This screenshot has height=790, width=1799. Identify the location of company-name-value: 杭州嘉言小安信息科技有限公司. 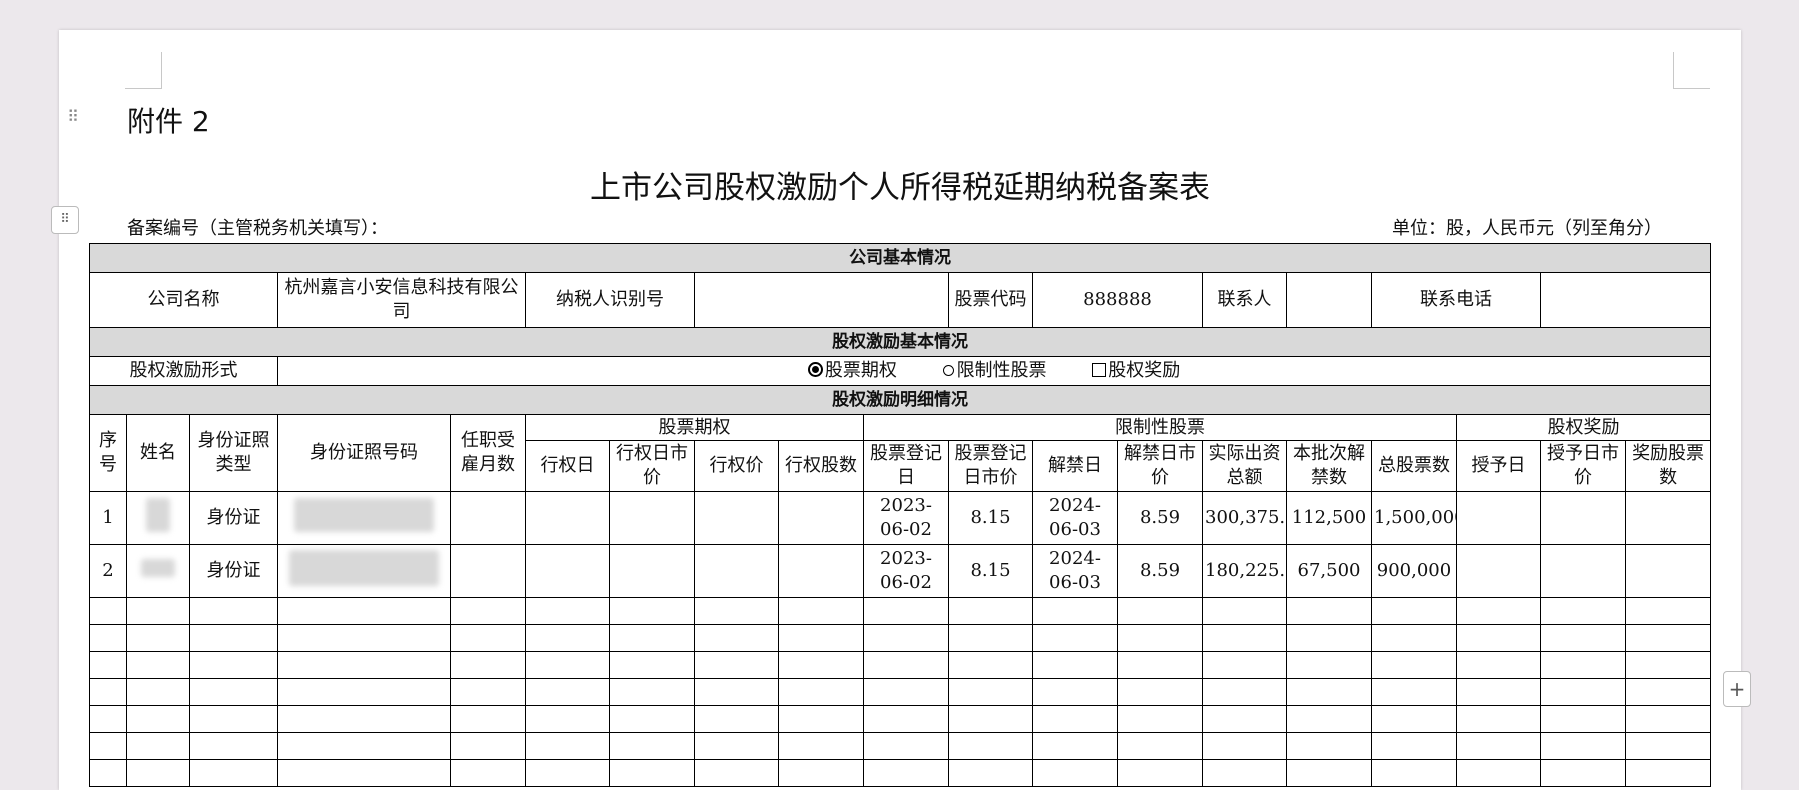
(401, 300).